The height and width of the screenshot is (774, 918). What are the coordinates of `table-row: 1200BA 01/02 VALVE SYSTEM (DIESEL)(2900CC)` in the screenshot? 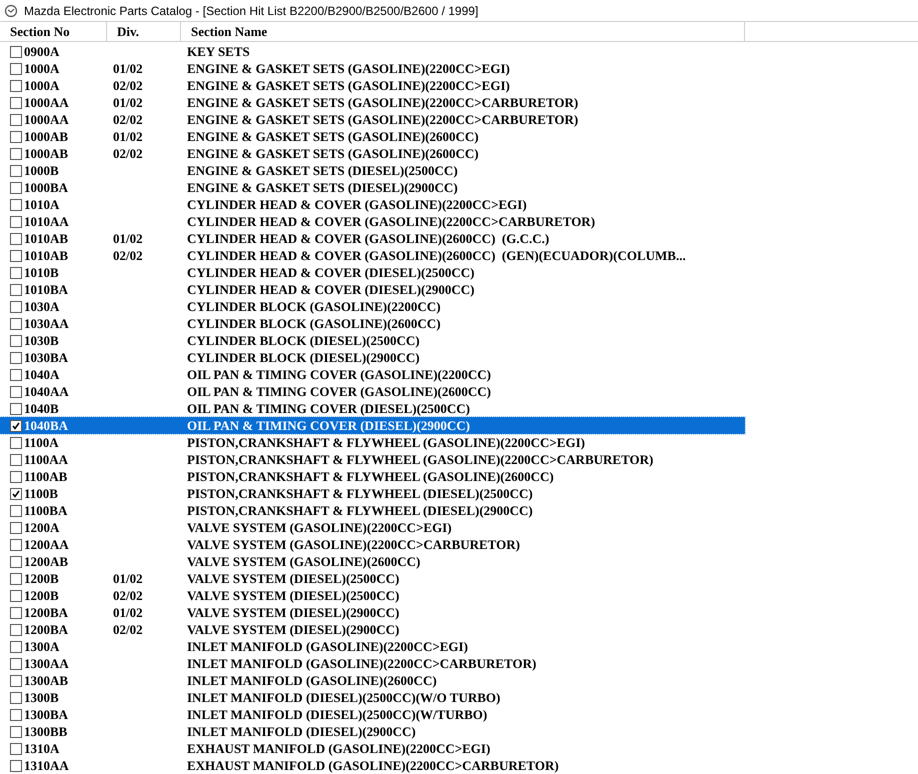 It's located at (372, 612).